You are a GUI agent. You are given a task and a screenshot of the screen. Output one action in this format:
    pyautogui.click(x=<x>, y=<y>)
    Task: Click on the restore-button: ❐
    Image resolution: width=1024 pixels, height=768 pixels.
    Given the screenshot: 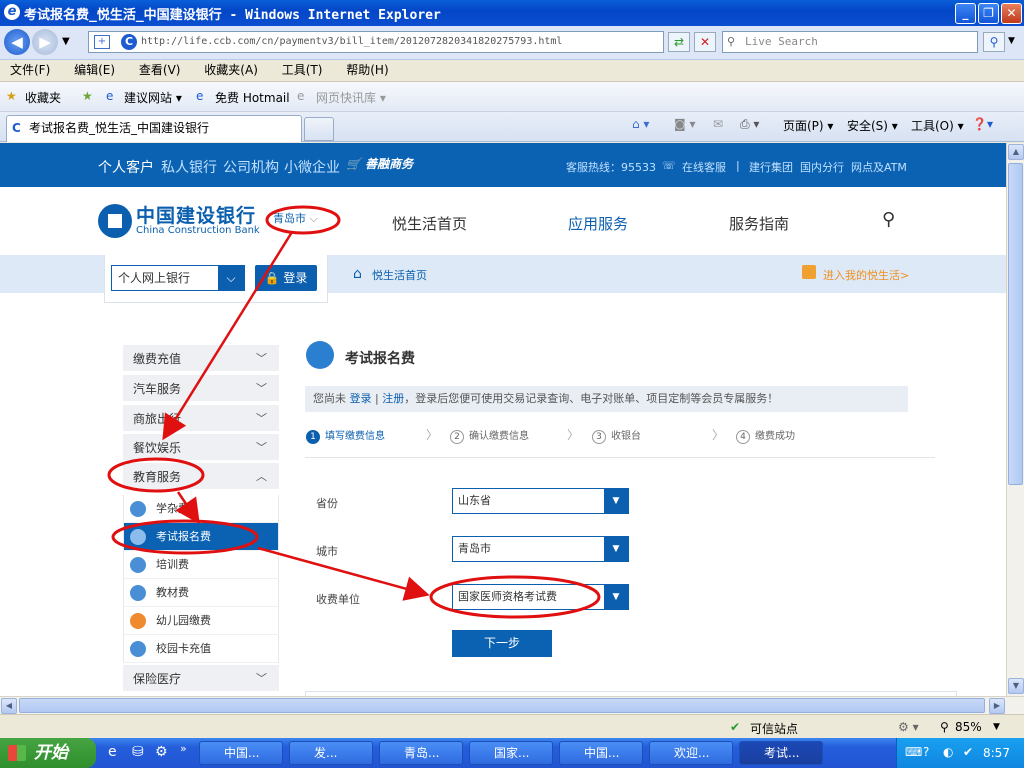 What is the action you would take?
    pyautogui.click(x=988, y=13)
    